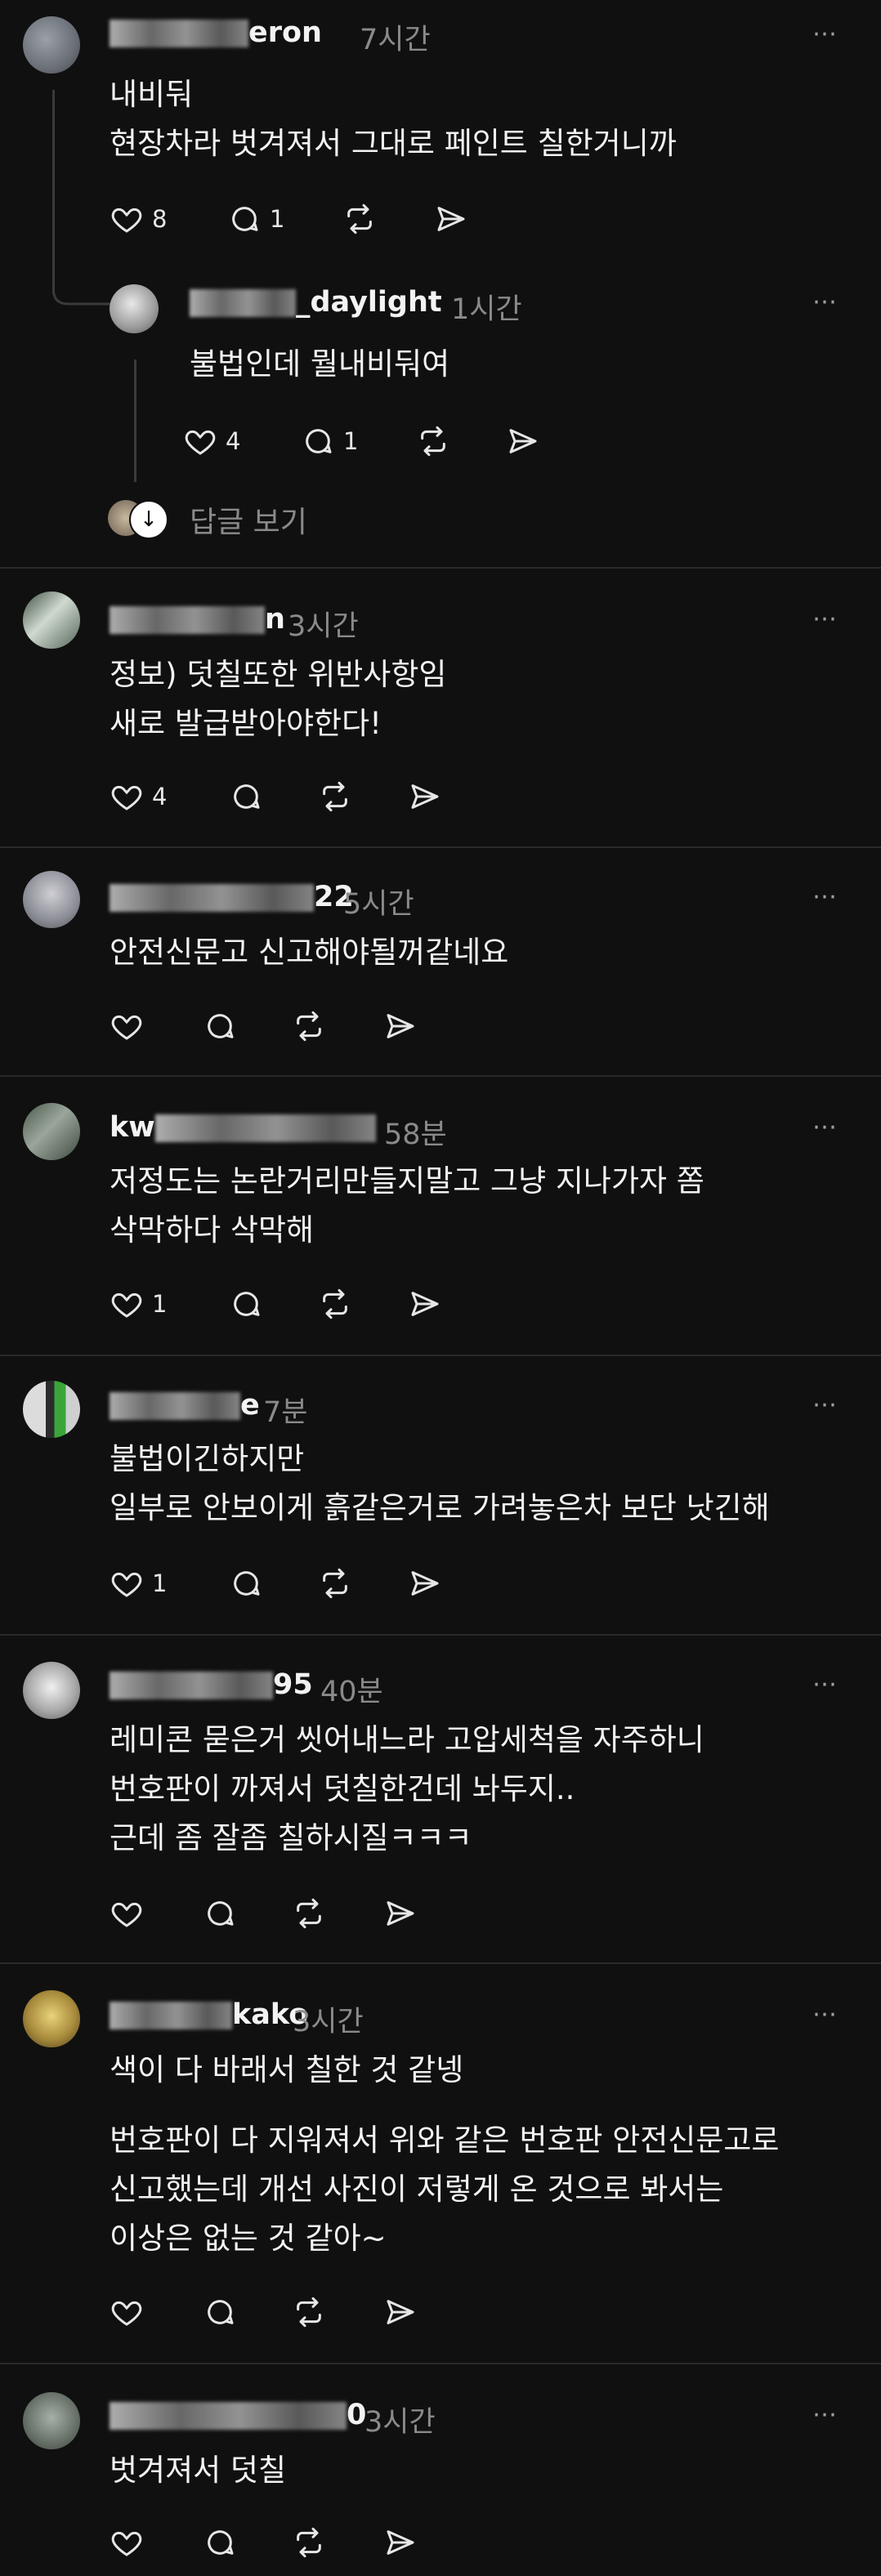 The image size is (881, 2576). What do you see at coordinates (140, 519) in the screenshot?
I see `view-replies-avatars: ↓` at bounding box center [140, 519].